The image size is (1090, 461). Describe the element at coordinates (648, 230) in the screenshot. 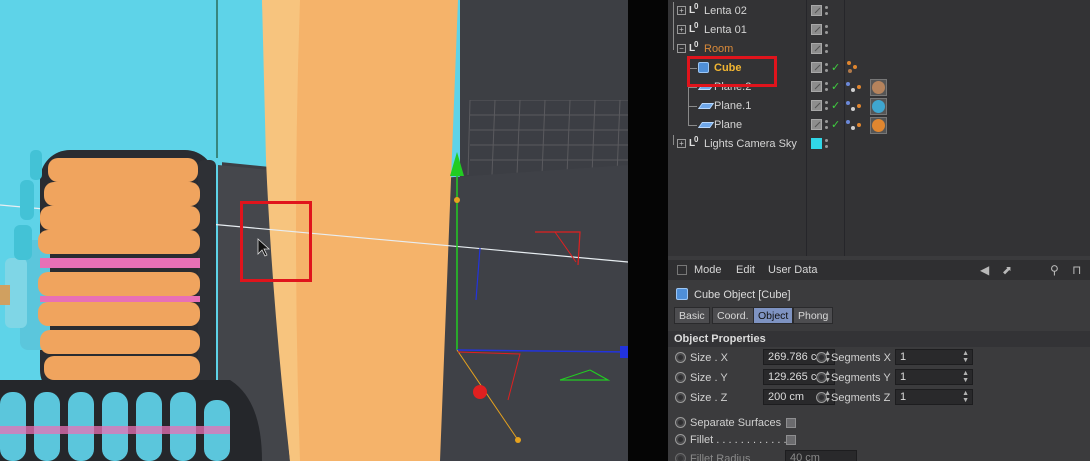

I see `panel-divider` at that location.